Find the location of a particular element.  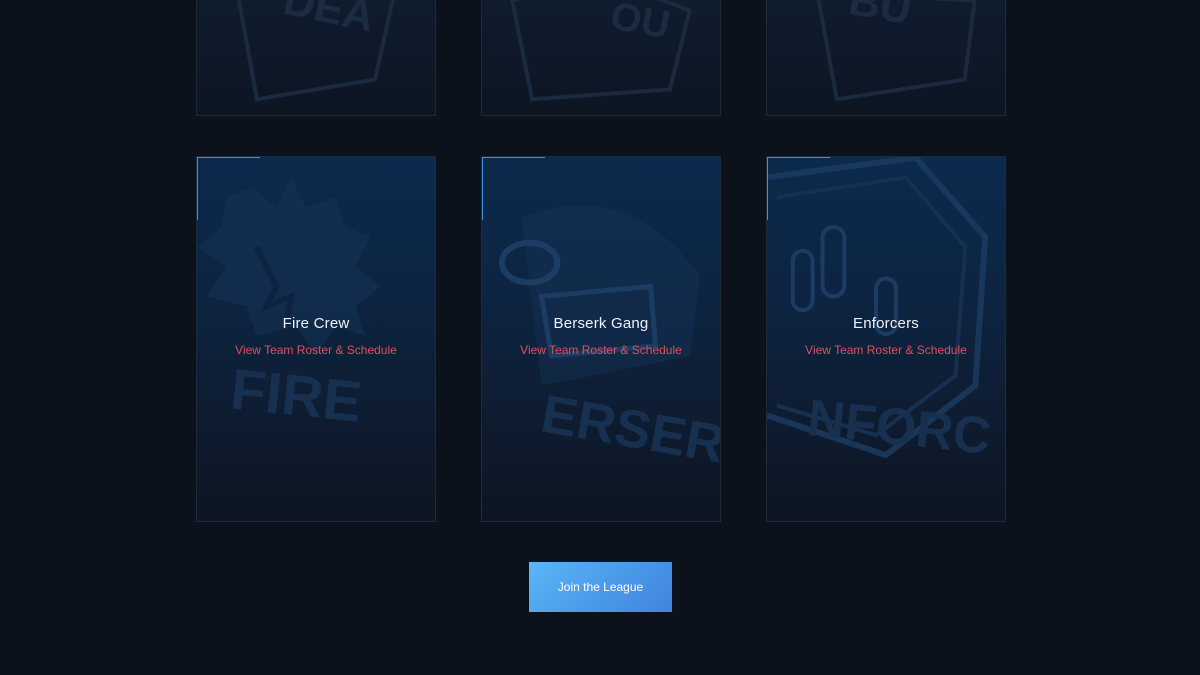

team-card-top-3: BU is located at coordinates (886, 58).